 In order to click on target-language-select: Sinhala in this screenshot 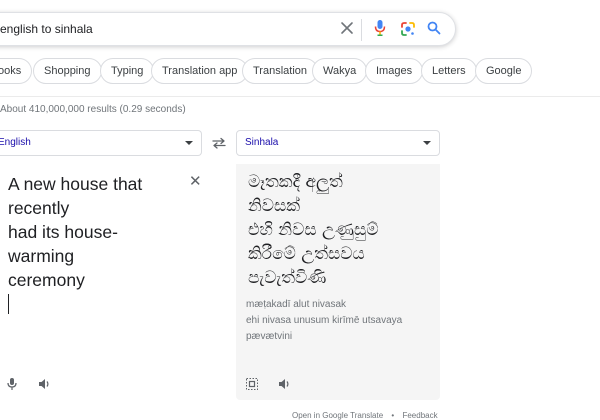, I will do `click(338, 143)`.